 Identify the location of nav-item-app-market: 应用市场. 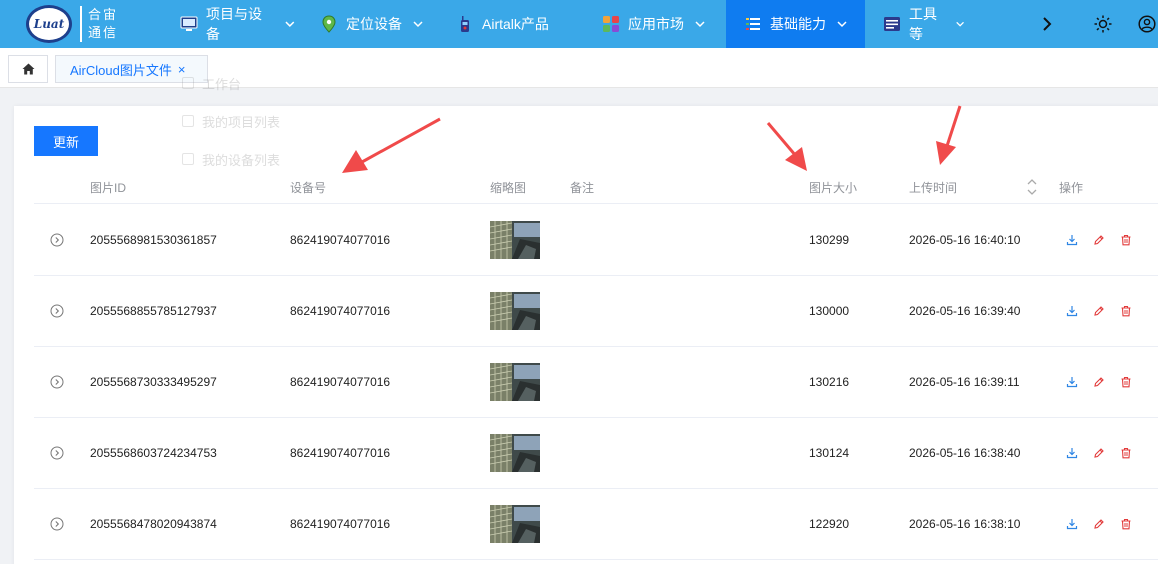
(658, 24).